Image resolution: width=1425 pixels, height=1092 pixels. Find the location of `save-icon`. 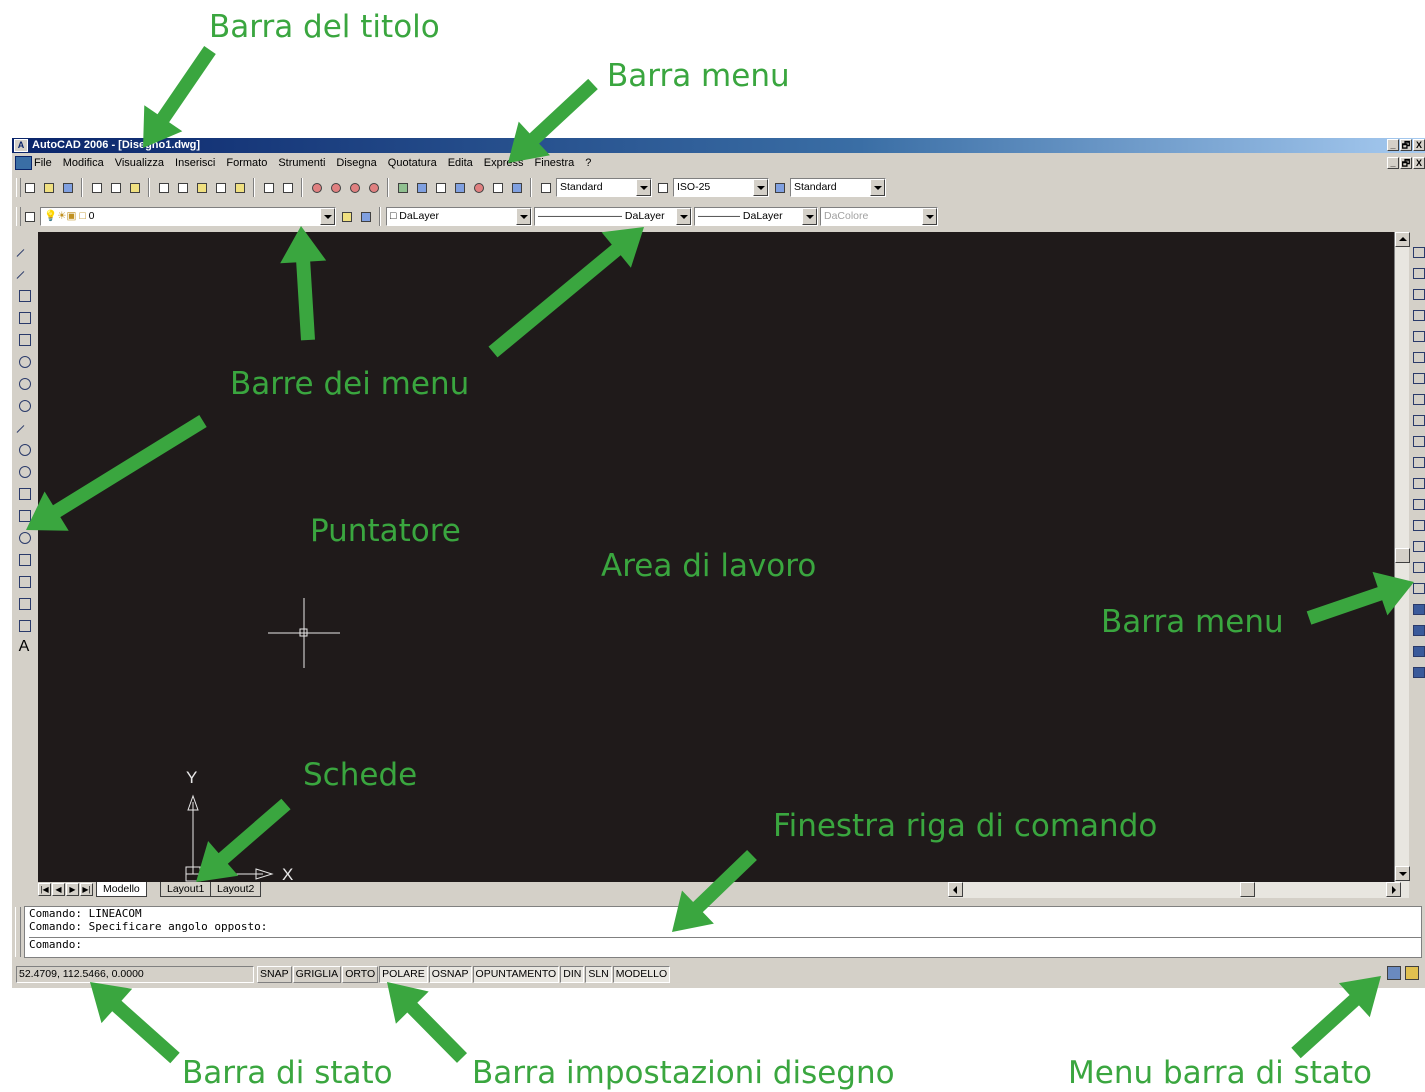

save-icon is located at coordinates (67, 187).